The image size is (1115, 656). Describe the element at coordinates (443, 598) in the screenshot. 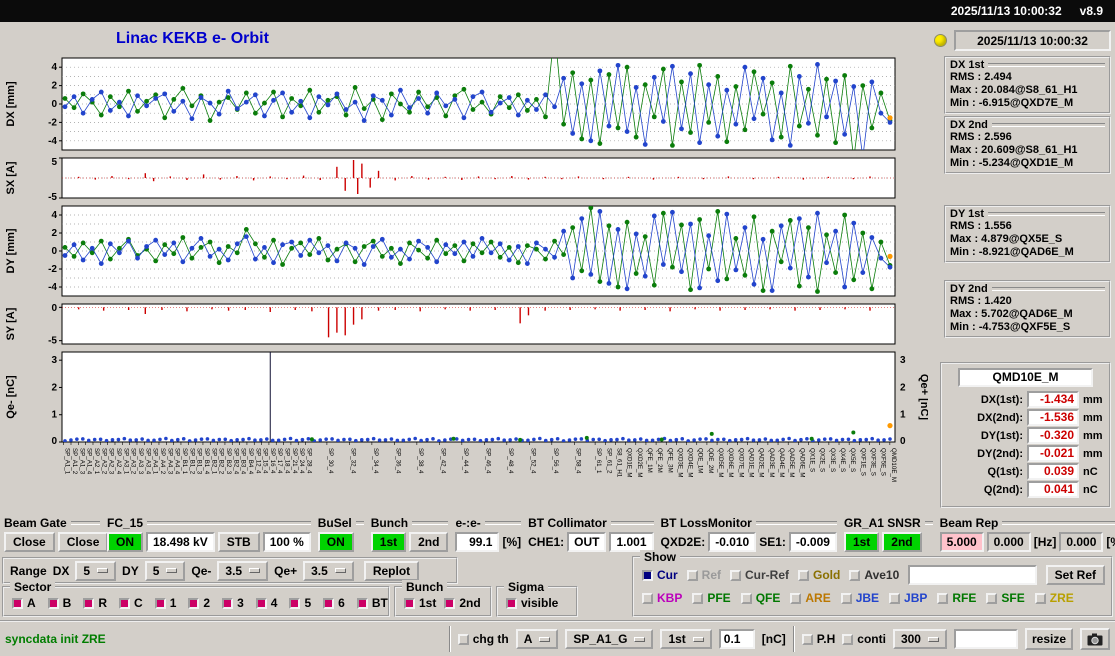

I see `bunch-checks-frame: Bunch 1st 2nd` at that location.